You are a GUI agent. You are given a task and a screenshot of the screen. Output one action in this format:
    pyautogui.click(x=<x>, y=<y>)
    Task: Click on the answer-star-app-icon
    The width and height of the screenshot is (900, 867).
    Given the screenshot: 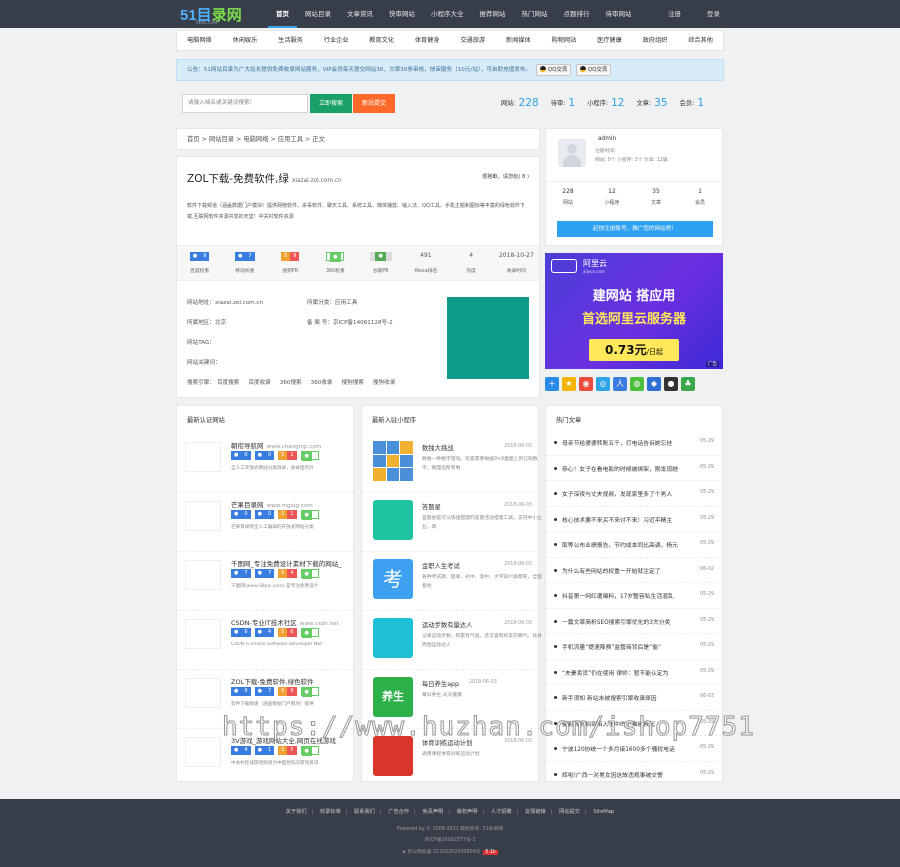 What is the action you would take?
    pyautogui.click(x=393, y=520)
    